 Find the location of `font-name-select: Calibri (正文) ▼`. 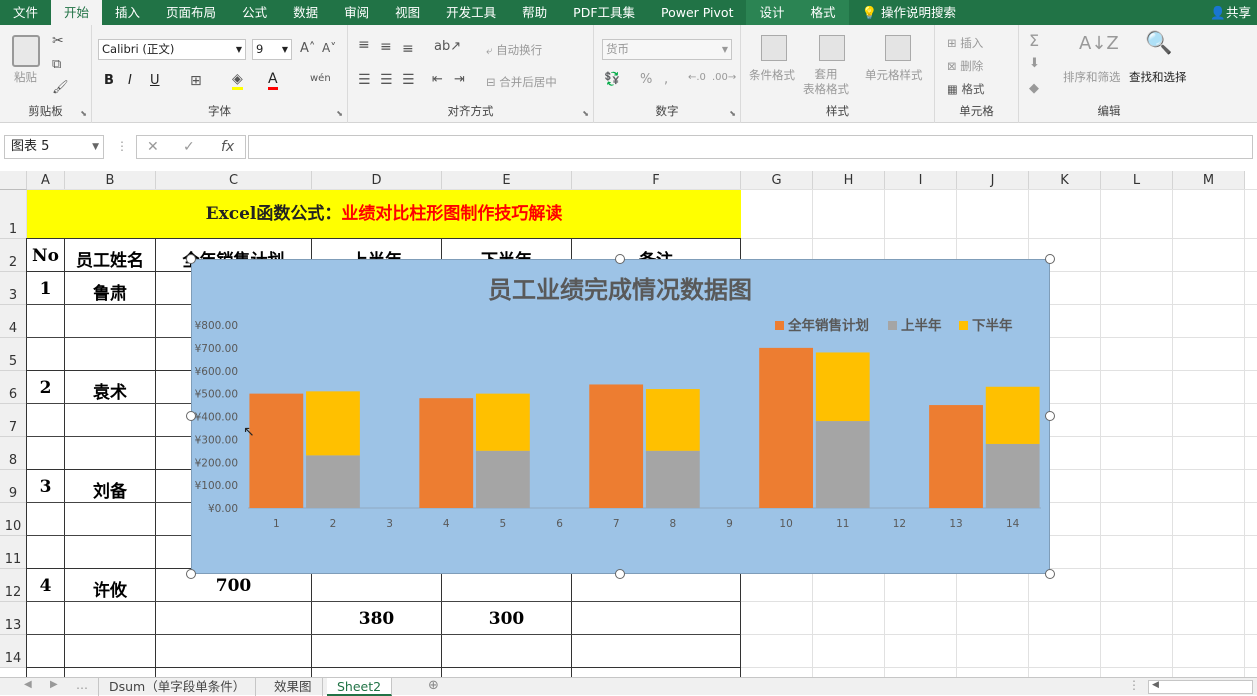

font-name-select: Calibri (正文) ▼ is located at coordinates (172, 49).